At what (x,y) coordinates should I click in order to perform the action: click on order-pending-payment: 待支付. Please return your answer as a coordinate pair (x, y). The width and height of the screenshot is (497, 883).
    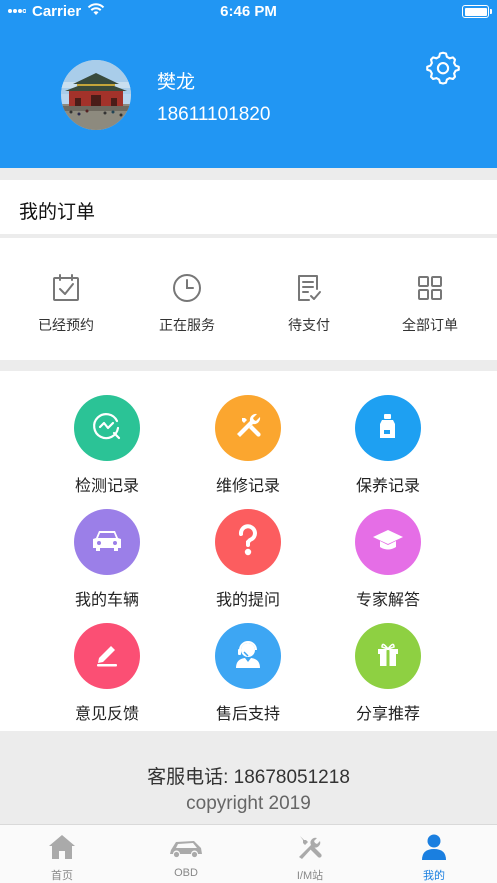
    Looking at the image, I should click on (309, 299).